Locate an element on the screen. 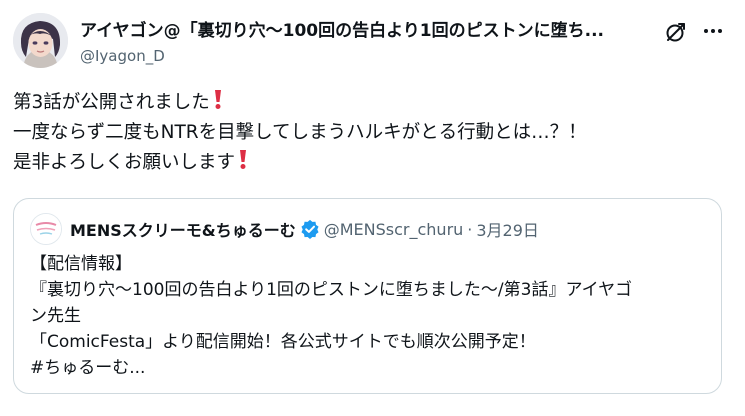 This screenshot has height=416, width=745. quoted-avatar-logo is located at coordinates (46, 229).